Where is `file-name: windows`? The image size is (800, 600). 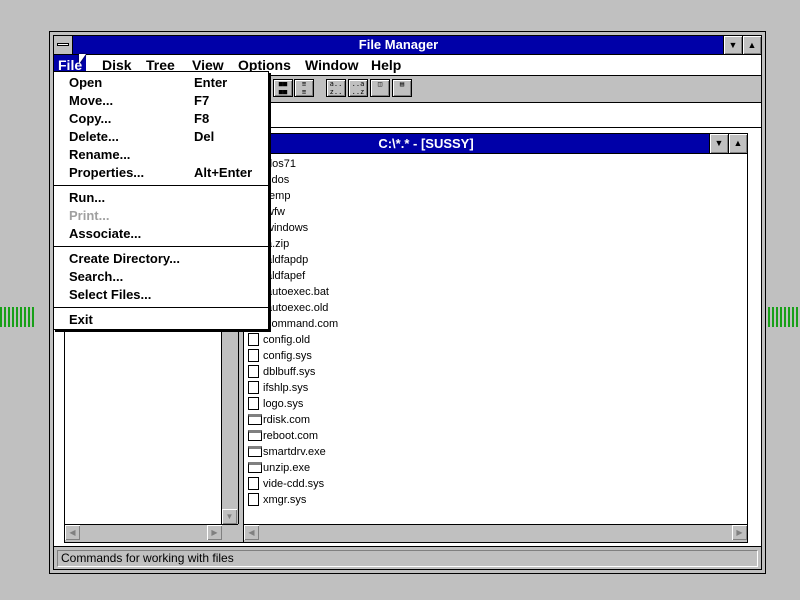
file-name: windows is located at coordinates (287, 228).